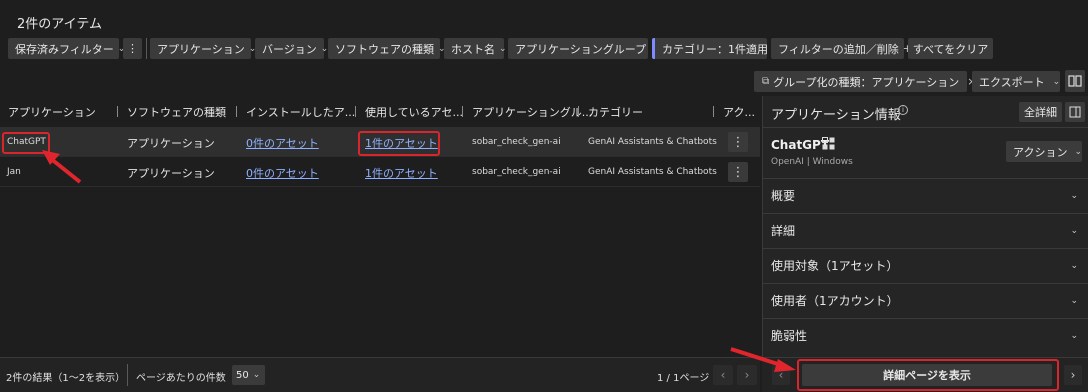 This screenshot has width=1088, height=392. What do you see at coordinates (928, 375) in the screenshot?
I see `highlight-details-button` at bounding box center [928, 375].